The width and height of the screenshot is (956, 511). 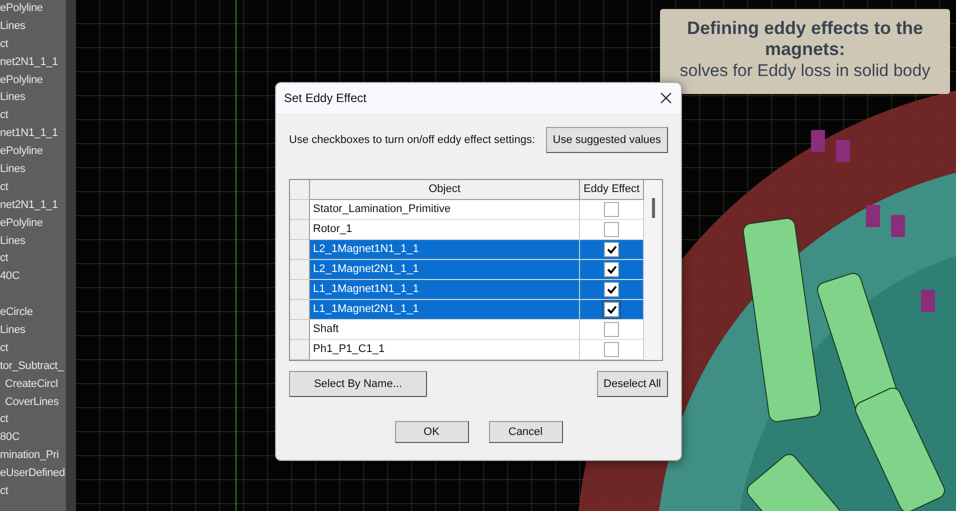 What do you see at coordinates (445, 230) in the screenshot?
I see `object-cell: Rotor_1` at bounding box center [445, 230].